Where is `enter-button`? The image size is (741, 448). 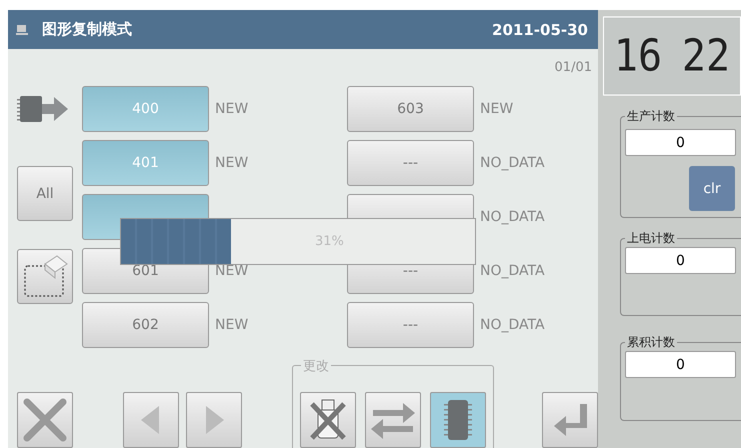
enter-button is located at coordinates (570, 420).